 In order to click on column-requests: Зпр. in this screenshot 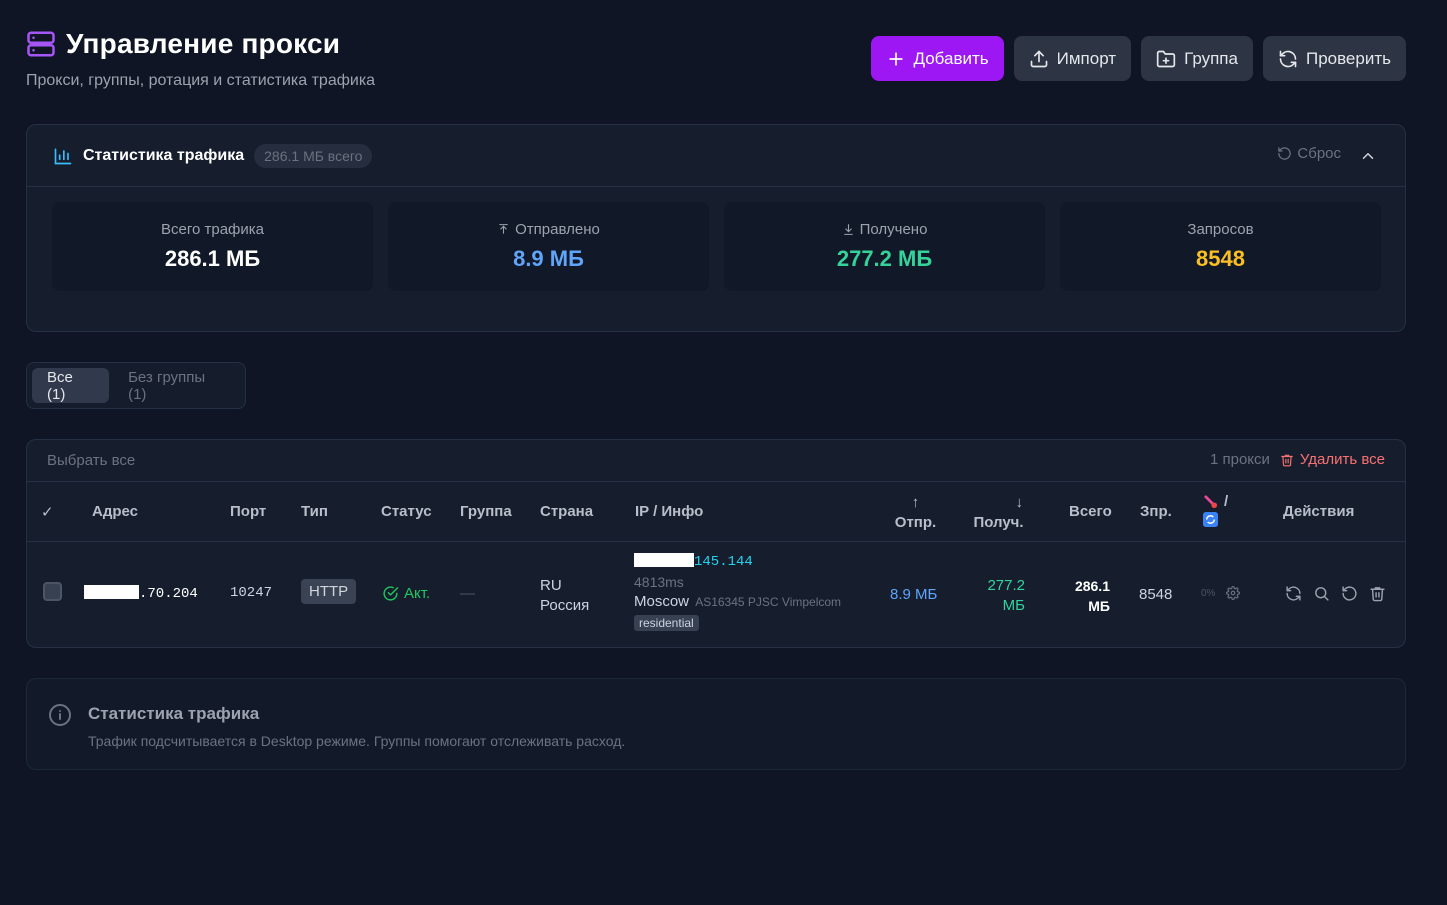, I will do `click(1156, 511)`.